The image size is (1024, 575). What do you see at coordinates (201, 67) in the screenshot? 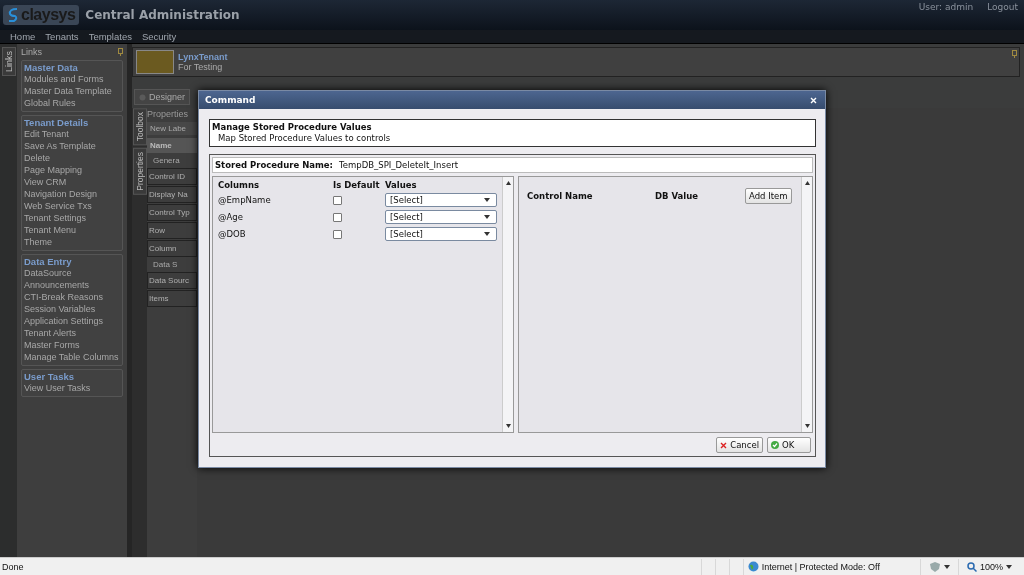
I see `tenant-description: For Testing` at bounding box center [201, 67].